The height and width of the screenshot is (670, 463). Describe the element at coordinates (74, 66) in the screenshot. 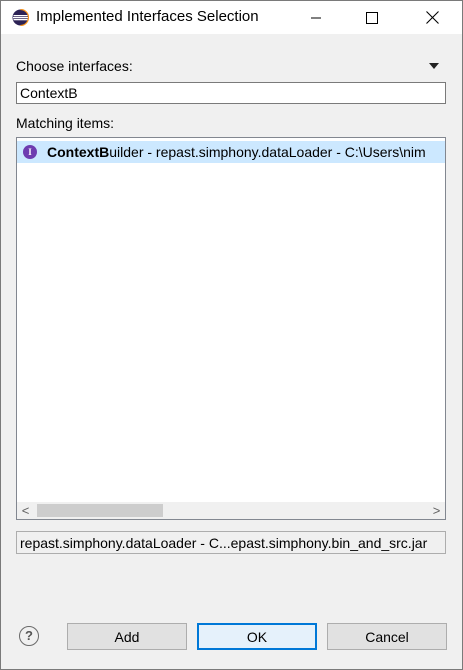

I see `choose-interfaces-label: Choose interfaces:` at that location.